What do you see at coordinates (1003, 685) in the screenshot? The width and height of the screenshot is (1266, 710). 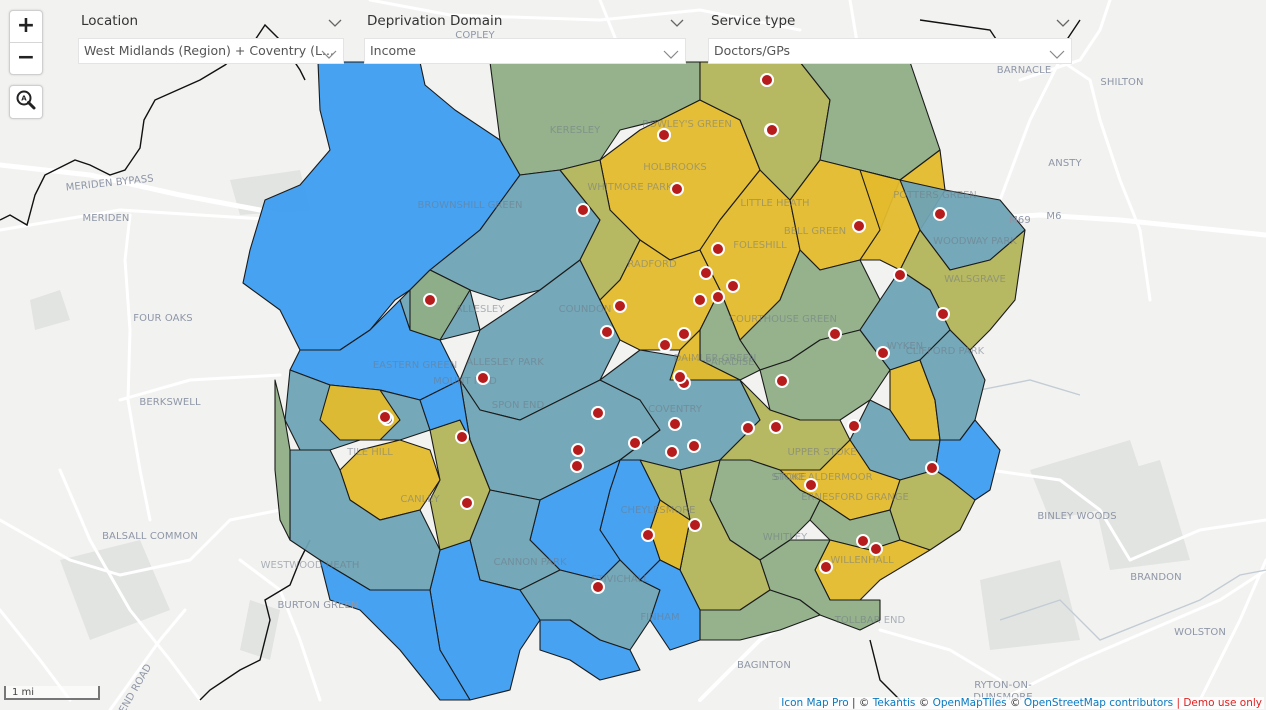 I see `place-label: RYTON-ON-` at bounding box center [1003, 685].